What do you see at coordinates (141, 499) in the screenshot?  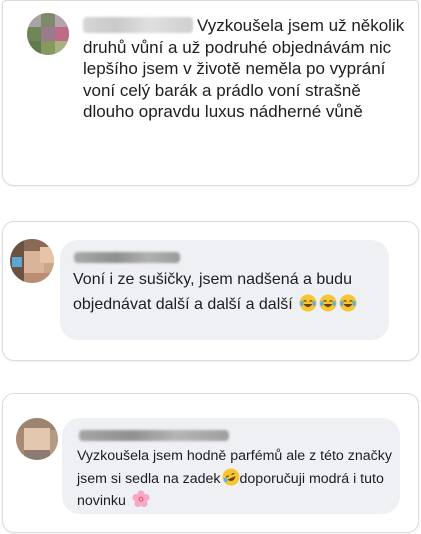 I see `cherry-blossom-emoji` at bounding box center [141, 499].